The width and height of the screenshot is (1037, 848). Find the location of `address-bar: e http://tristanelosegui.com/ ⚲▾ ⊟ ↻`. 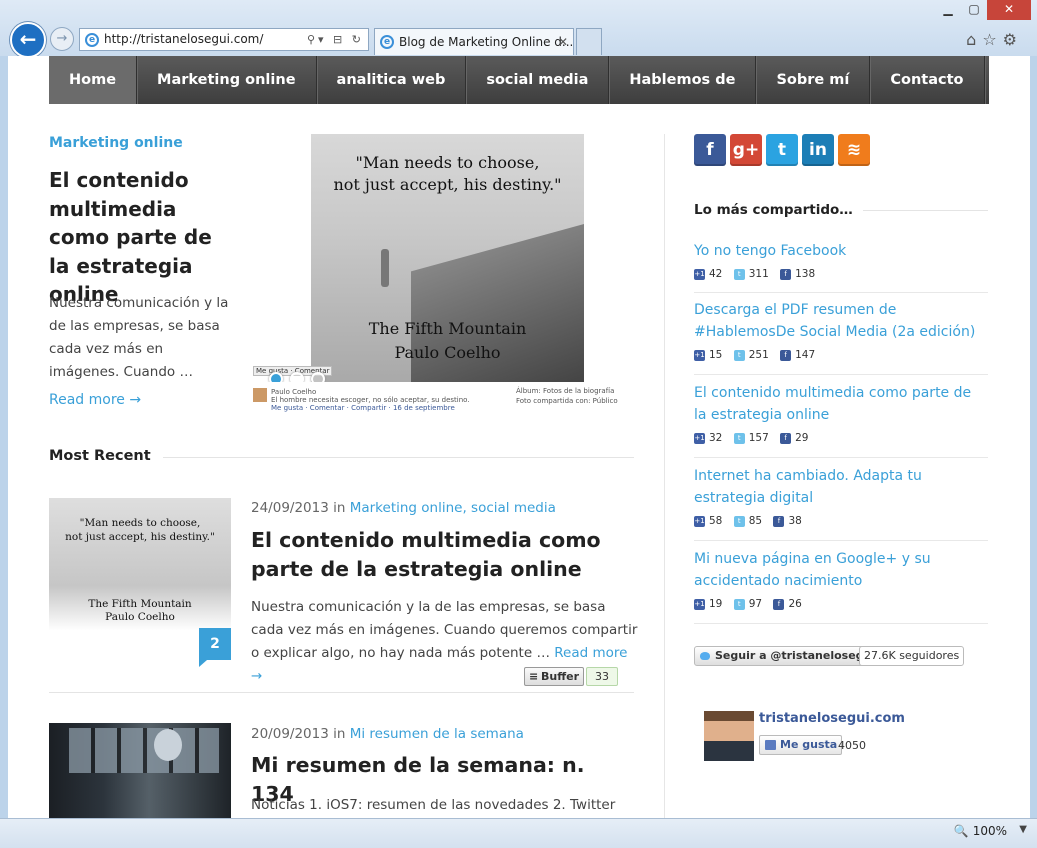

address-bar: e http://tristanelosegui.com/ ⚲▾ ⊟ ↻ is located at coordinates (224, 39).